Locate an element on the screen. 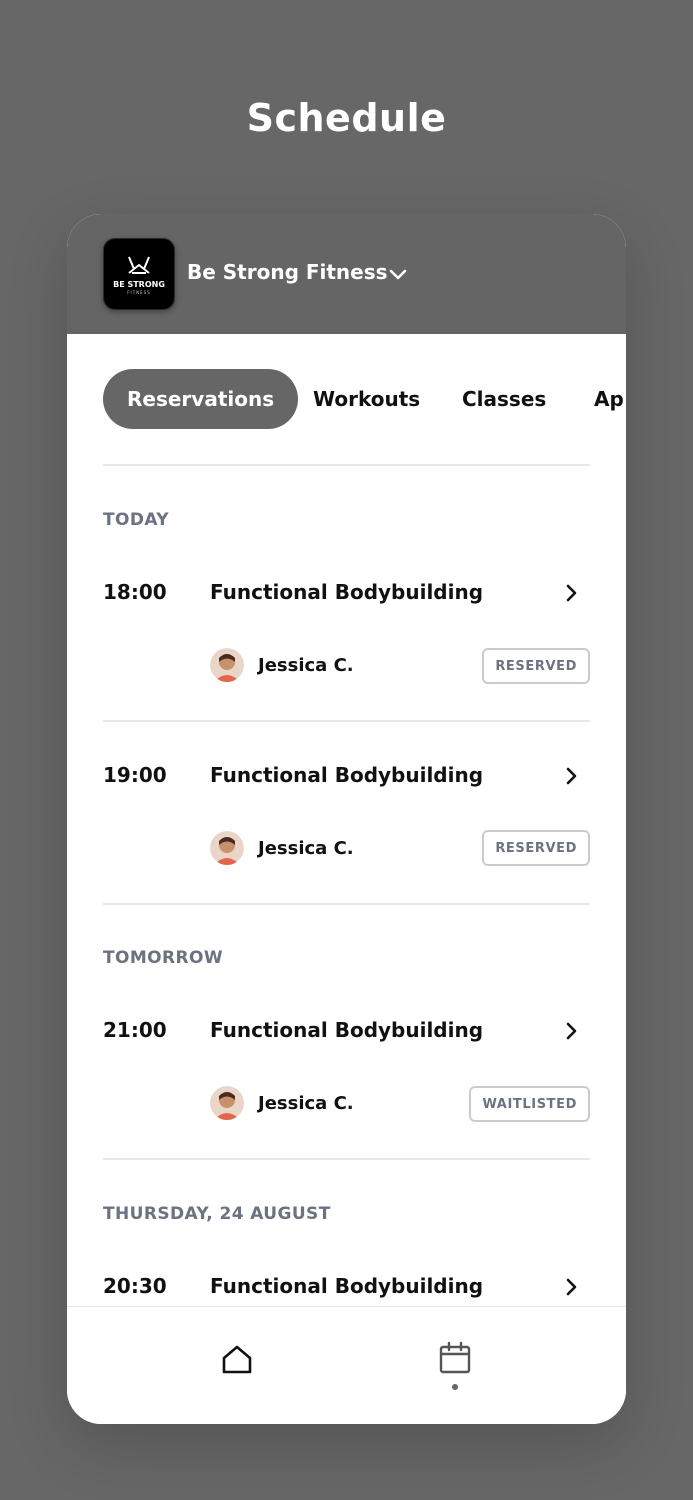  gym-header: BE STRONG FITNESS Be Strong Fitness is located at coordinates (346, 274).